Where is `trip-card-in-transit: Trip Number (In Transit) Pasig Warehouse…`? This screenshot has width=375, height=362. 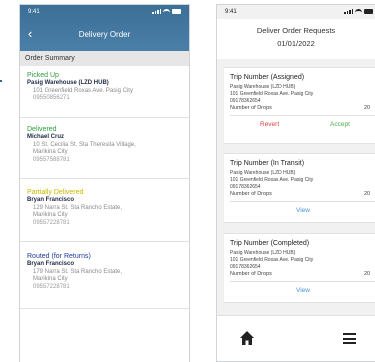 trip-card-in-transit: Trip Number (In Transit) Pasig Warehouse… is located at coordinates (299, 188).